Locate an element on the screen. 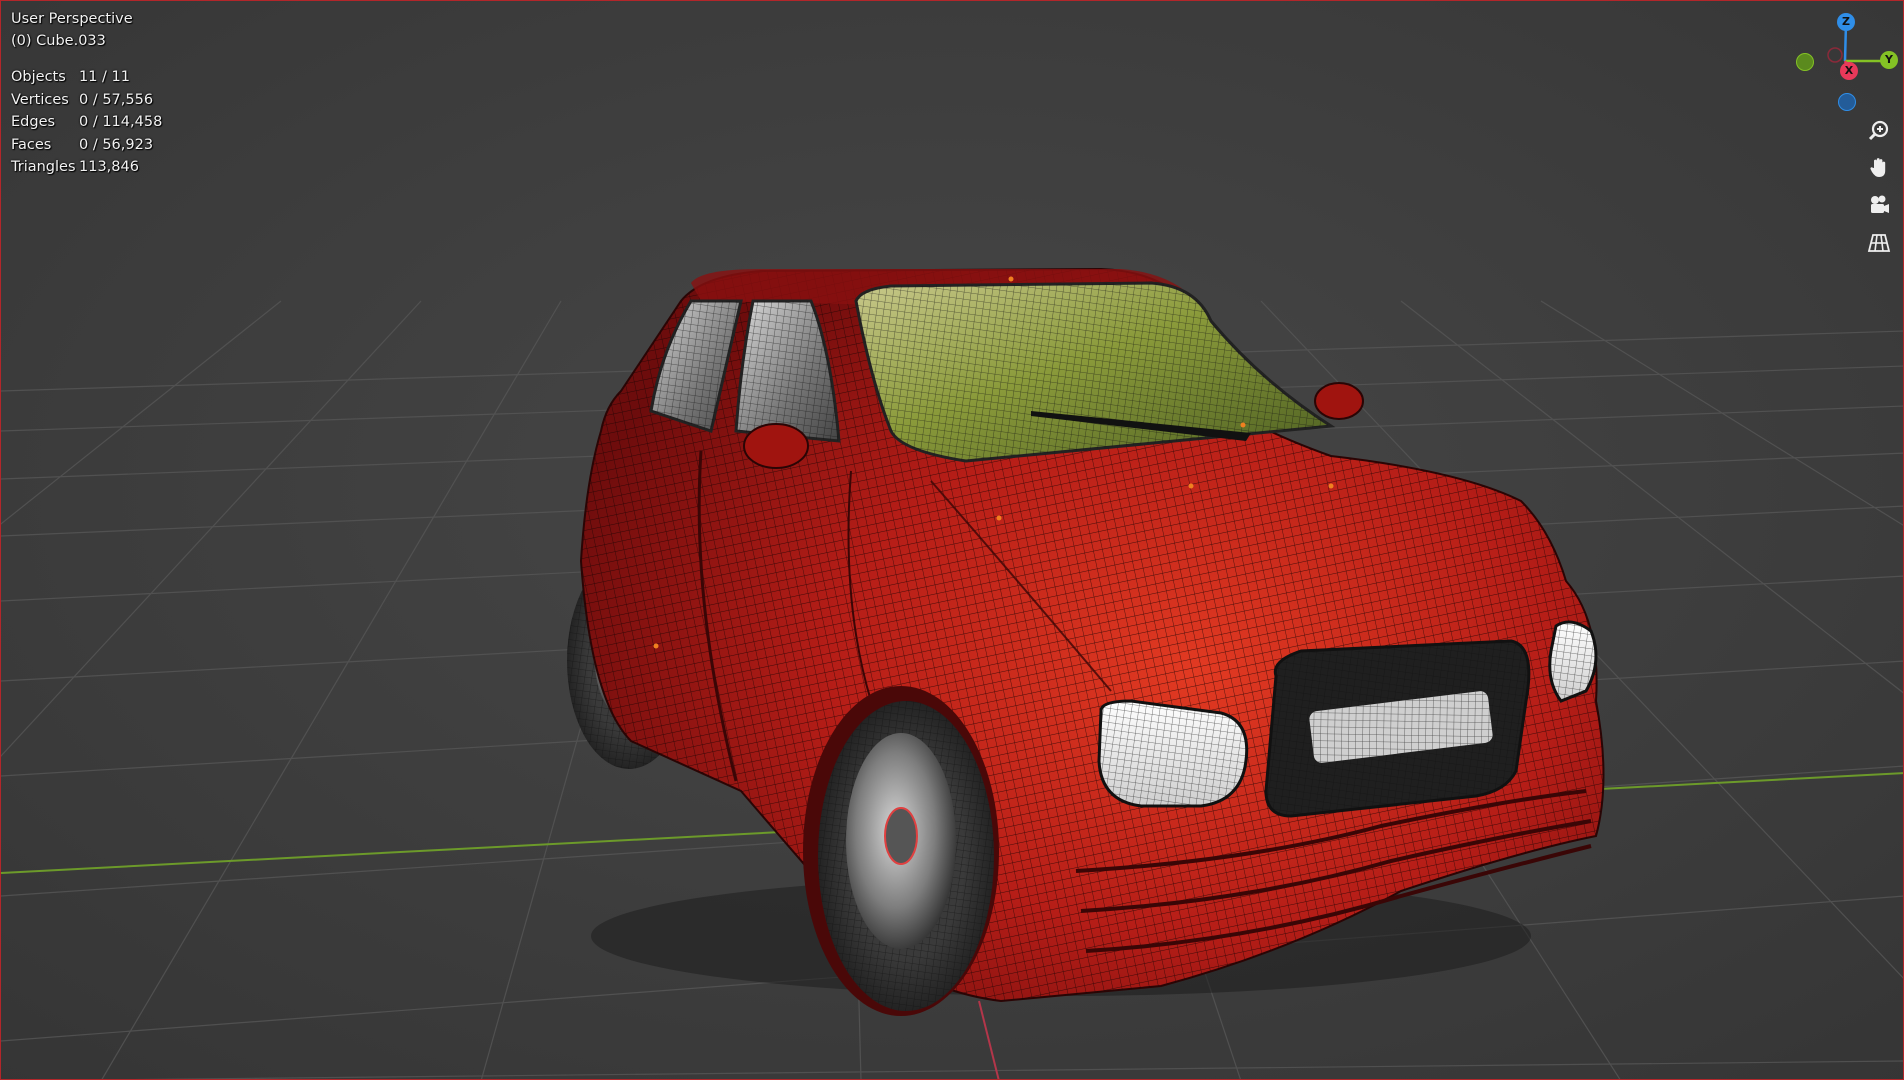 The image size is (1904, 1080). stat-row-triangles: Triangles 113,846 is located at coordinates (86, 167).